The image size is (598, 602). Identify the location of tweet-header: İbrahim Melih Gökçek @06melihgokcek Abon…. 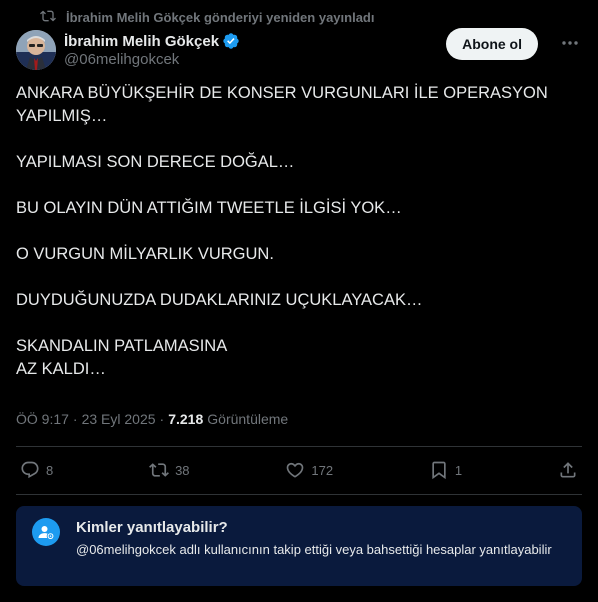
(299, 50).